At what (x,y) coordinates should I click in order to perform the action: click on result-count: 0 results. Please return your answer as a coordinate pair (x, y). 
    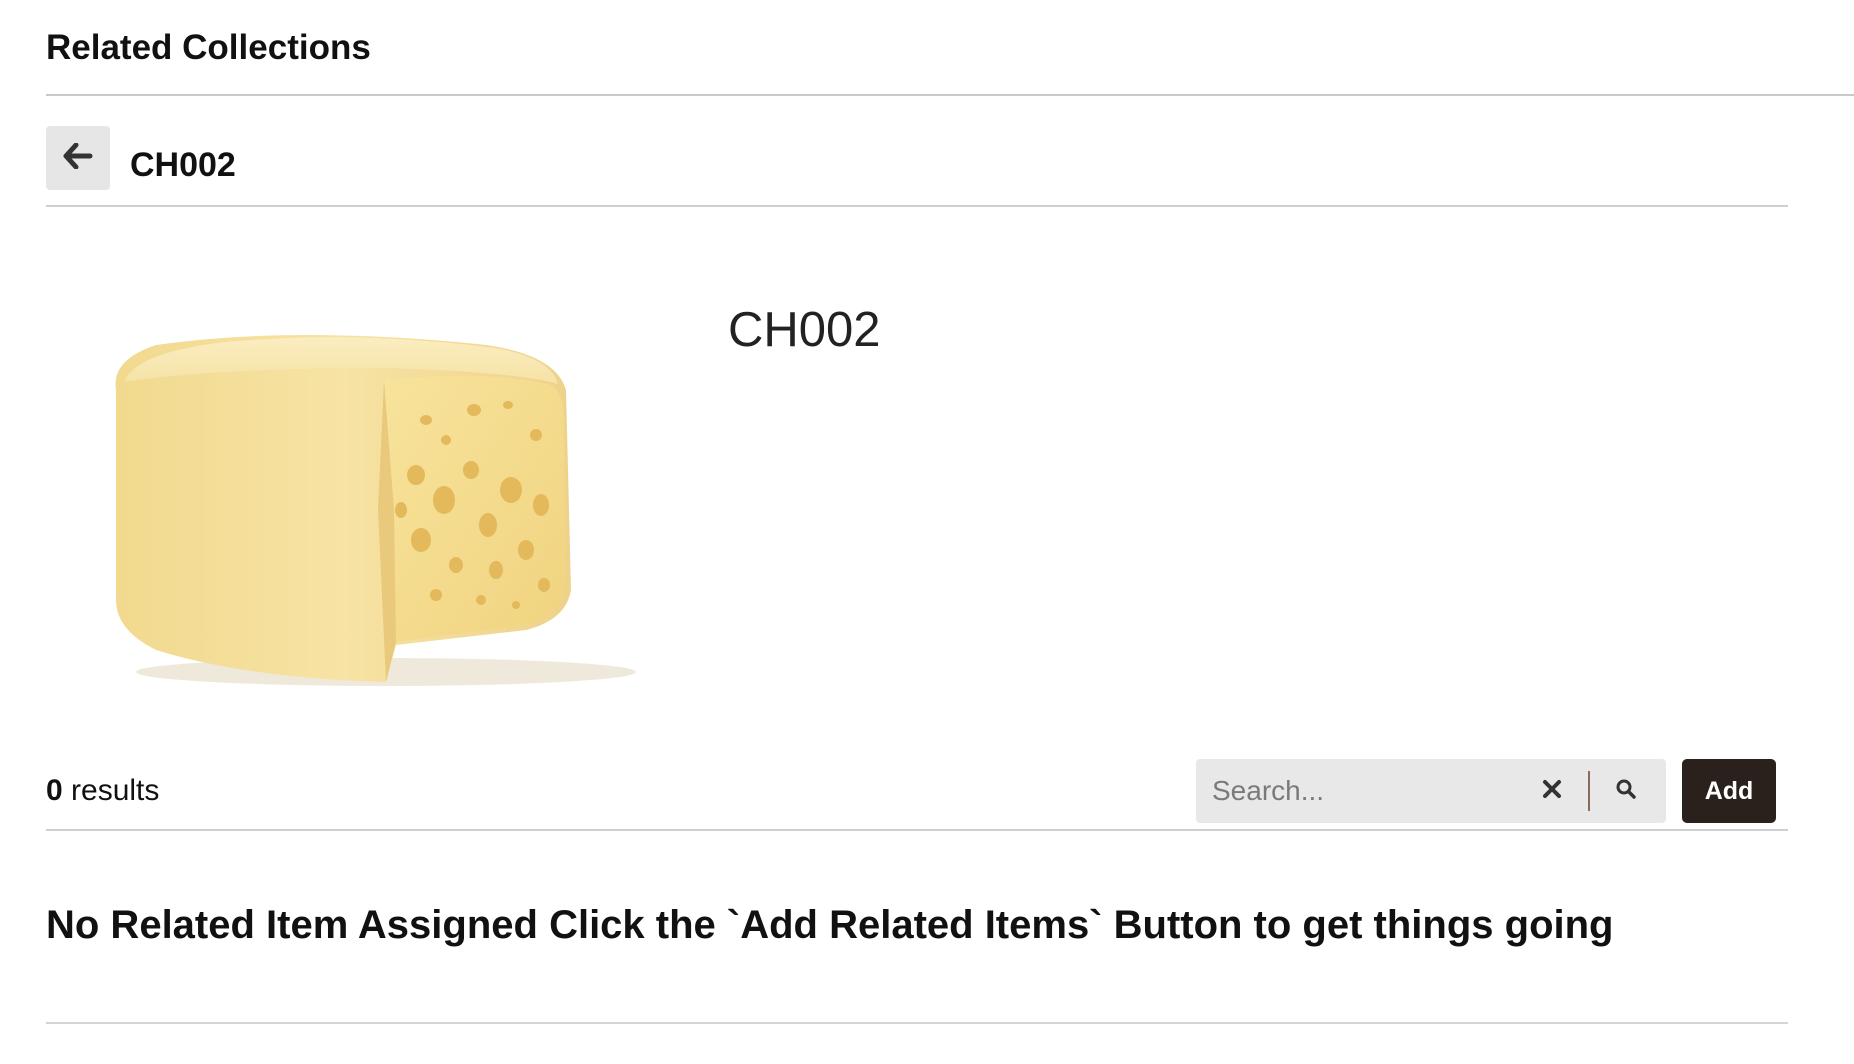
    Looking at the image, I should click on (102, 791).